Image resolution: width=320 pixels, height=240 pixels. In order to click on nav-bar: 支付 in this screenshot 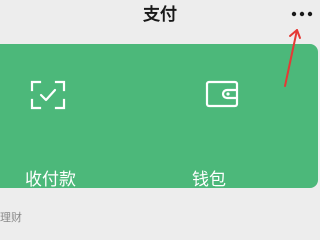, I will do `click(160, 17)`.